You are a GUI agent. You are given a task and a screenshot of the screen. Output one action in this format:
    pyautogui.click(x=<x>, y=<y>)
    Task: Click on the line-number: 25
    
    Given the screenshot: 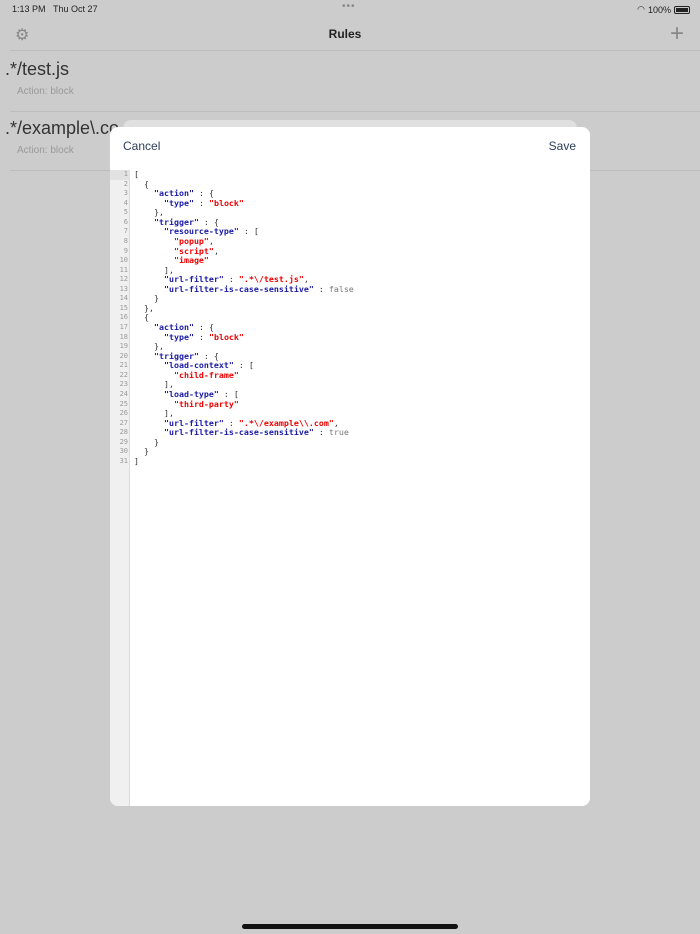 What is the action you would take?
    pyautogui.click(x=123, y=403)
    